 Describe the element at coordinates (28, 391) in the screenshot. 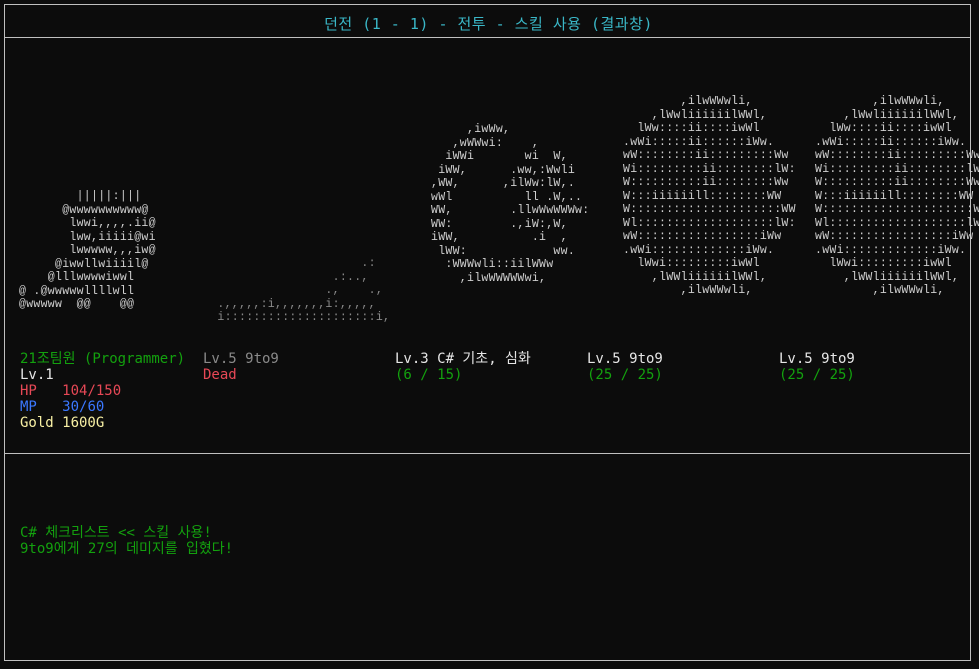

I see `hp-label: HP` at that location.